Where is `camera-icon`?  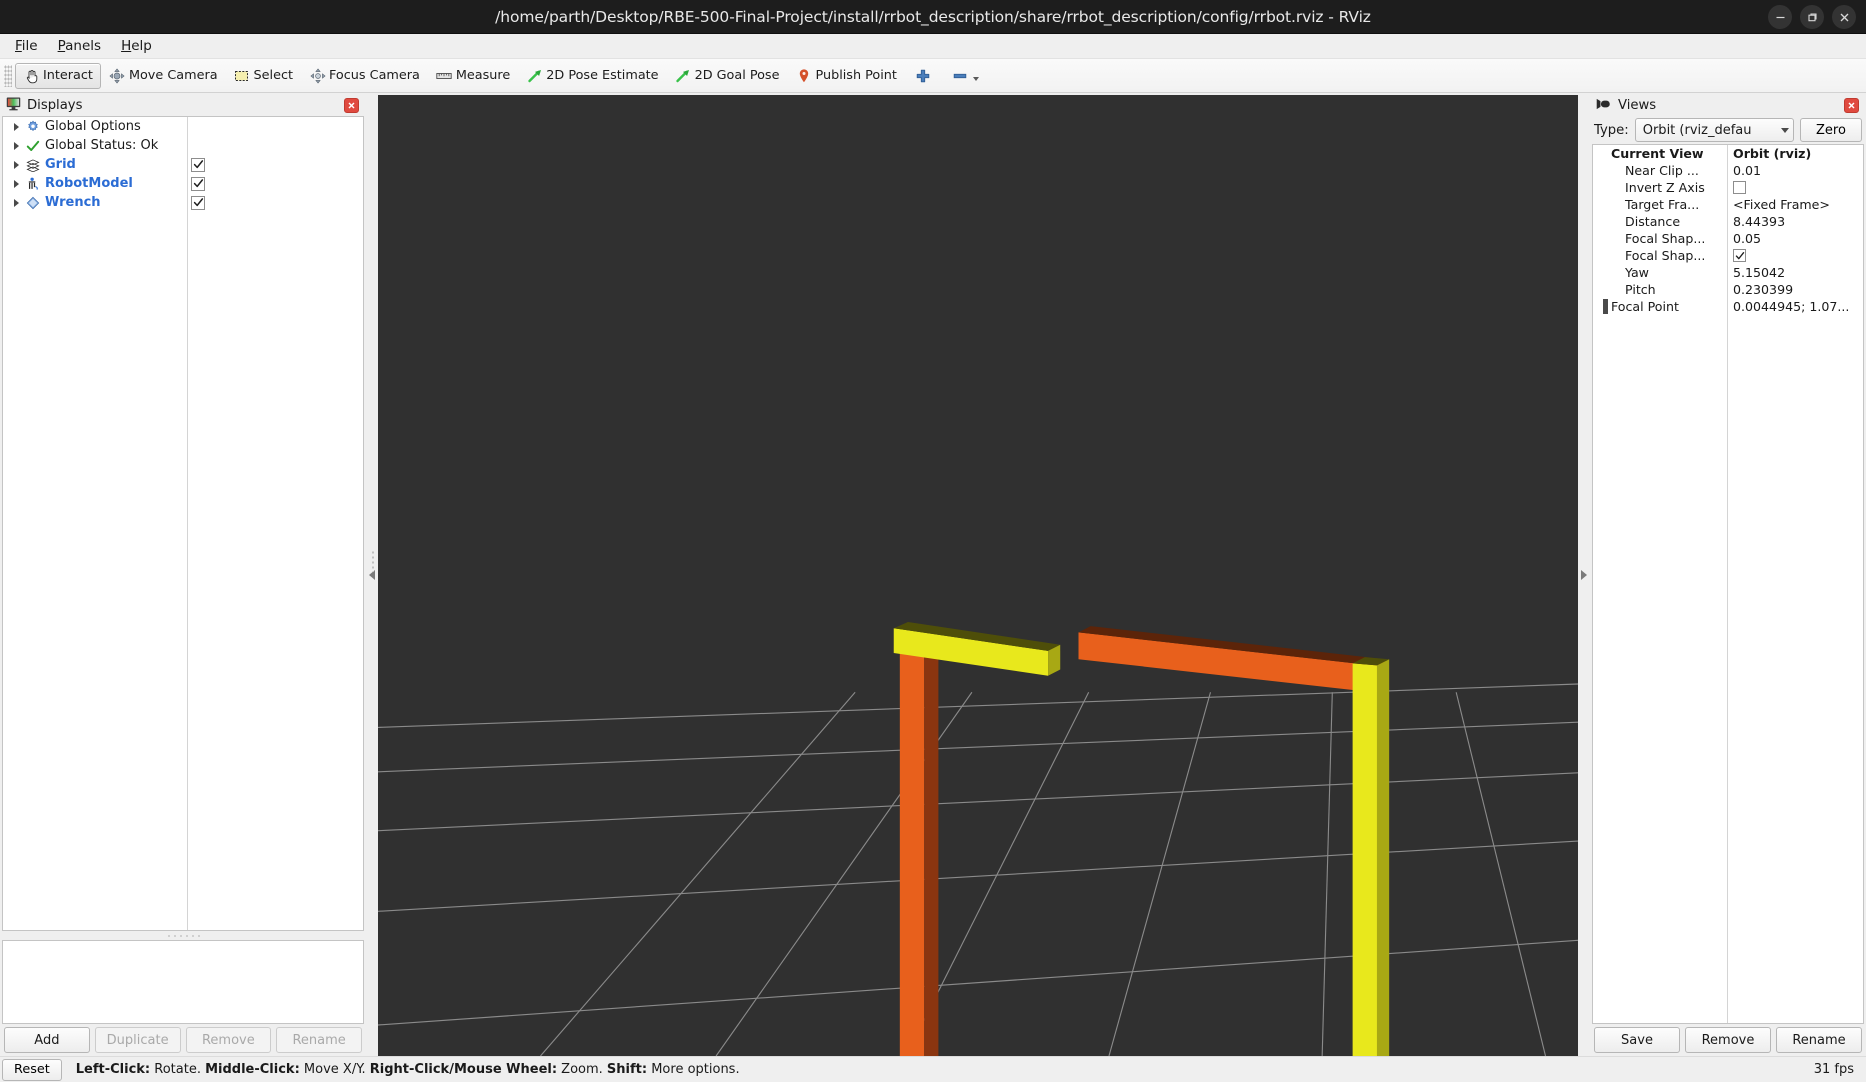 camera-icon is located at coordinates (1604, 106).